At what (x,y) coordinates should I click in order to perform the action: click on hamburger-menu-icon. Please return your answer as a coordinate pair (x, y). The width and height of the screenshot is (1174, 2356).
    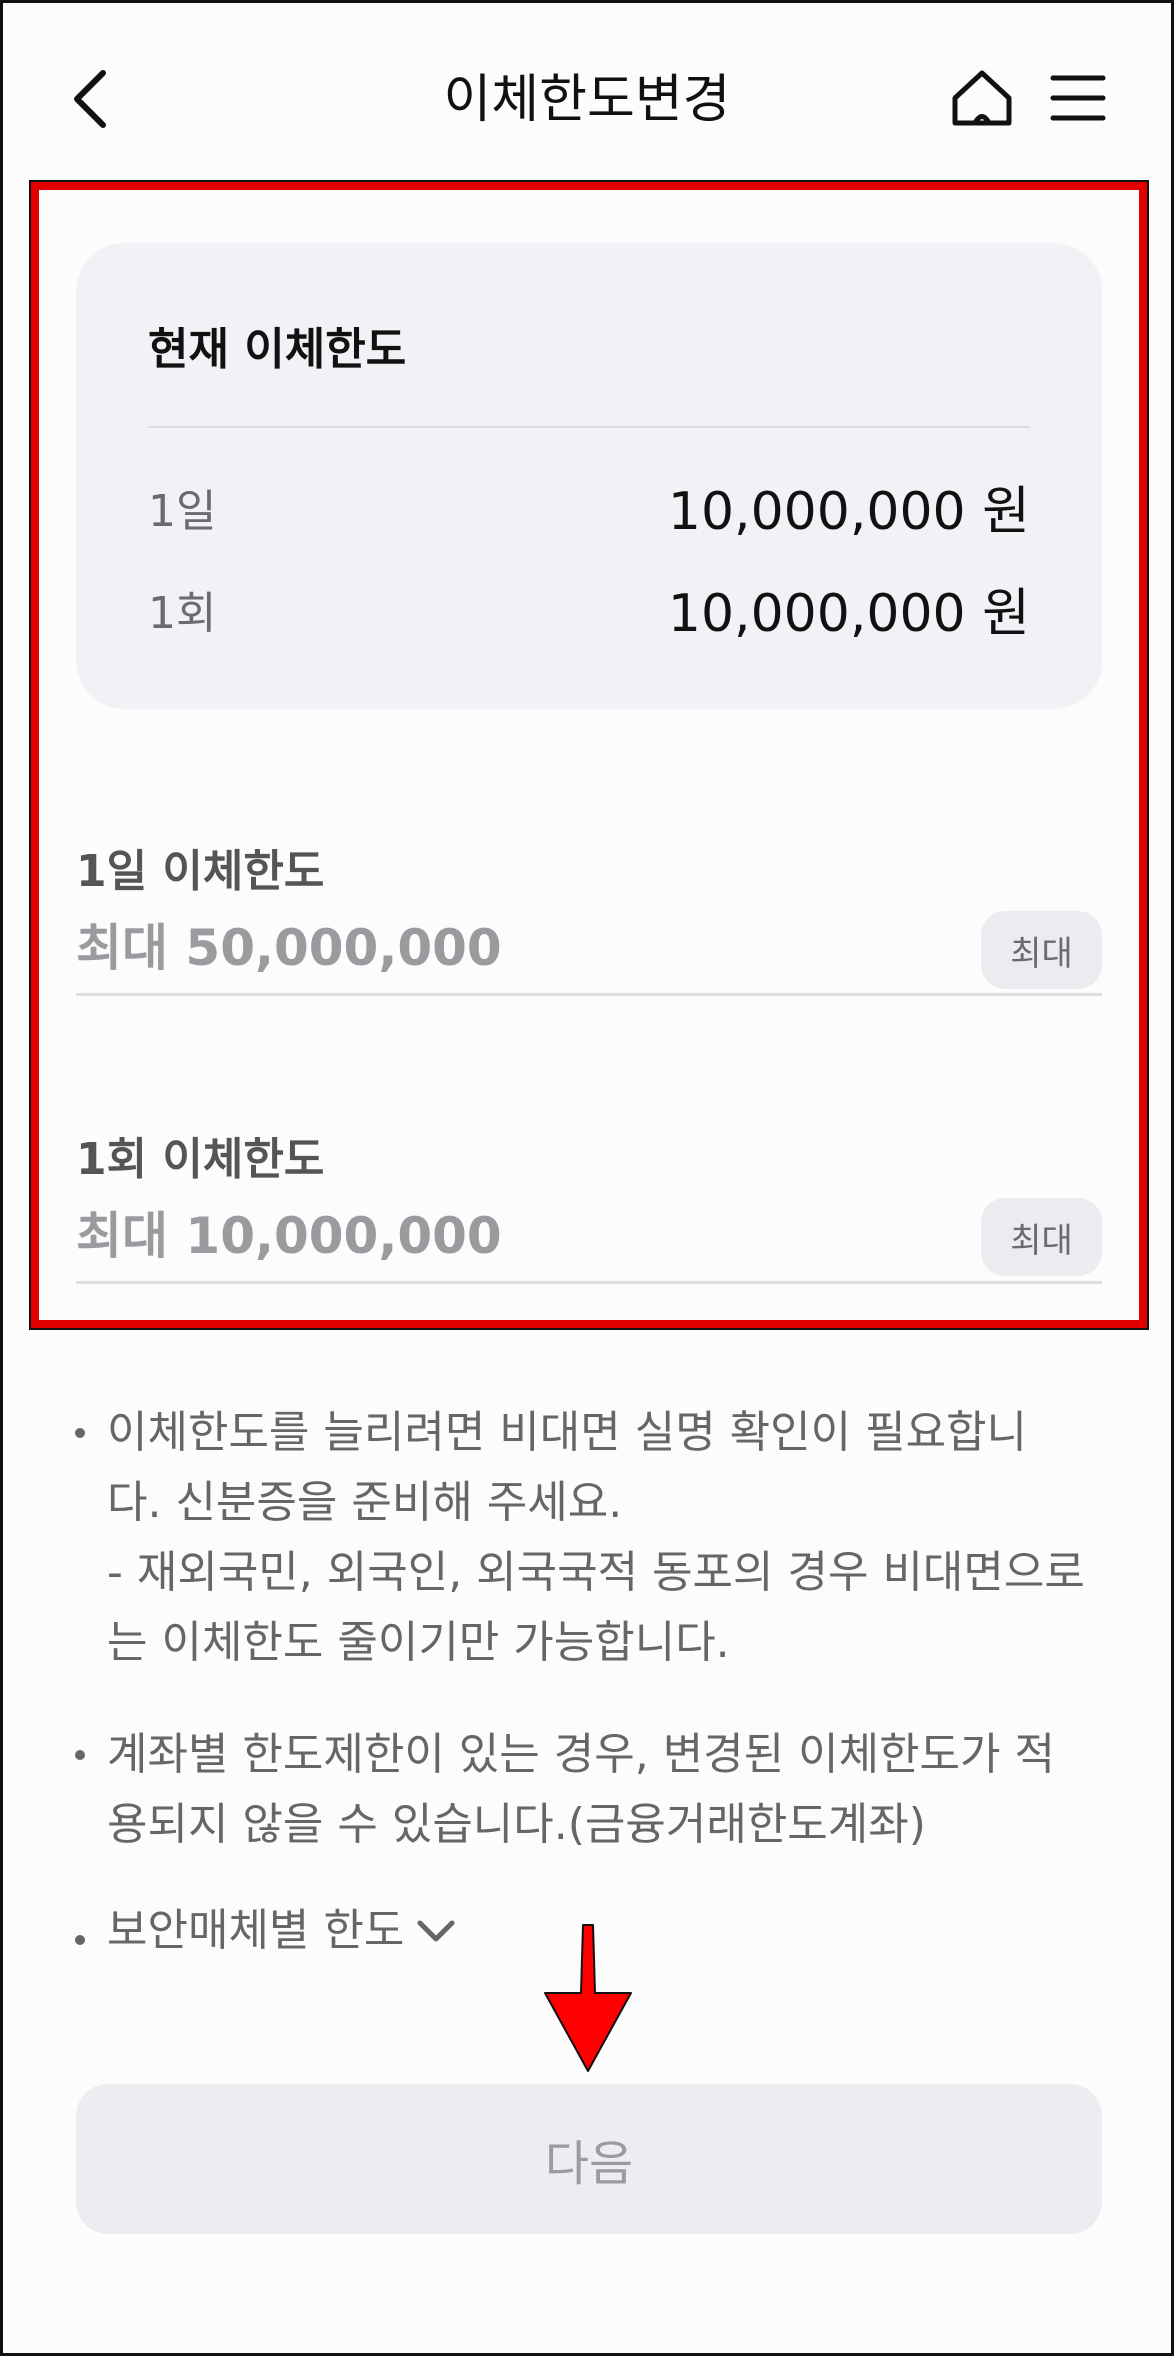
    Looking at the image, I should click on (1078, 98).